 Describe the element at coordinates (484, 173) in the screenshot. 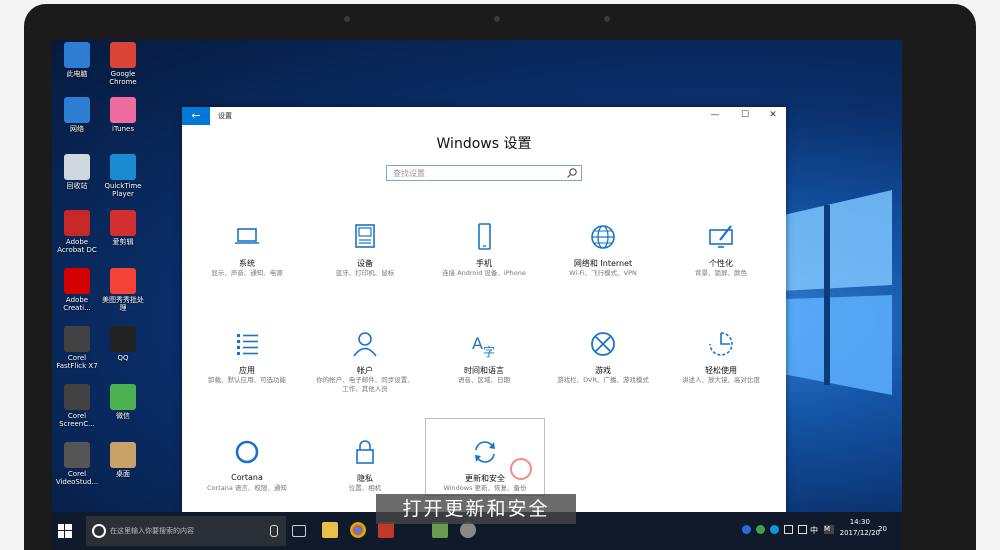

I see `settings-search-input: 查找设置` at that location.